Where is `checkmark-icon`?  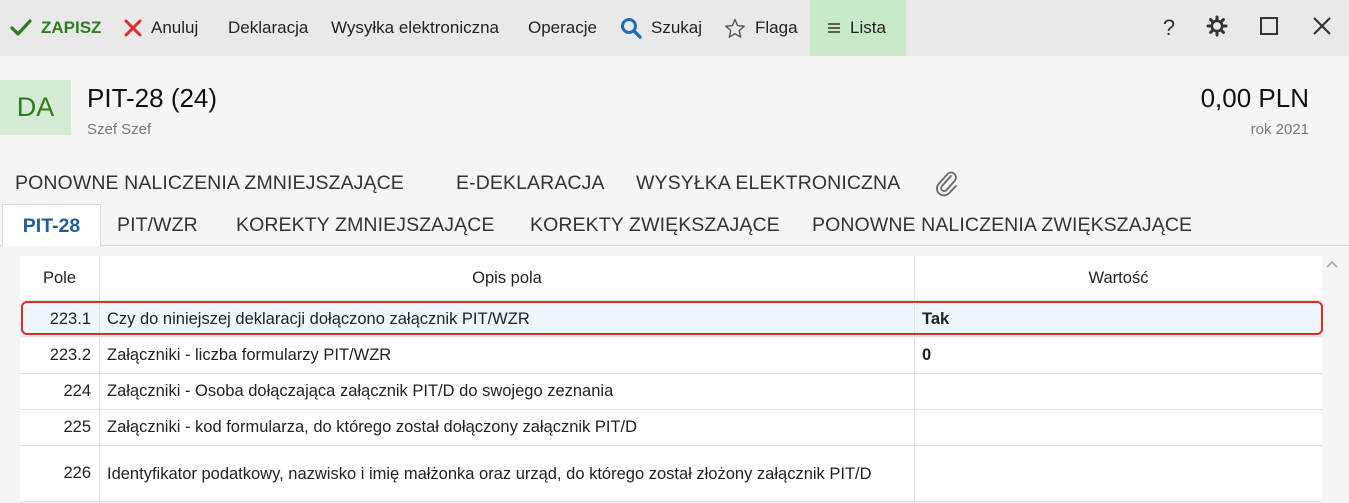 checkmark-icon is located at coordinates (21, 28).